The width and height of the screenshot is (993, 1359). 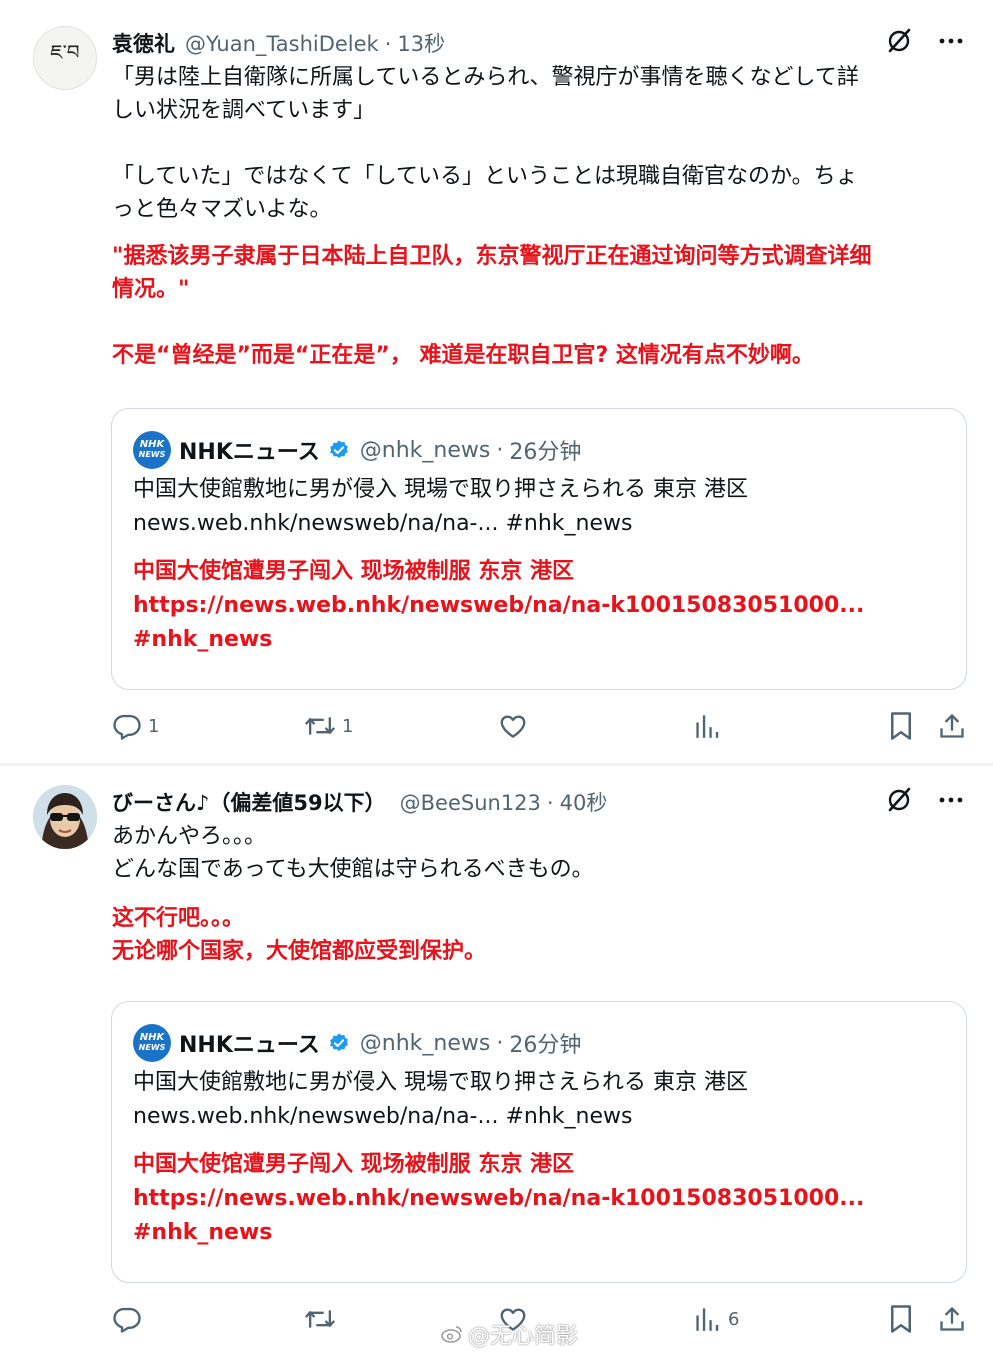 I want to click on reply-button, so click(x=130, y=1319).